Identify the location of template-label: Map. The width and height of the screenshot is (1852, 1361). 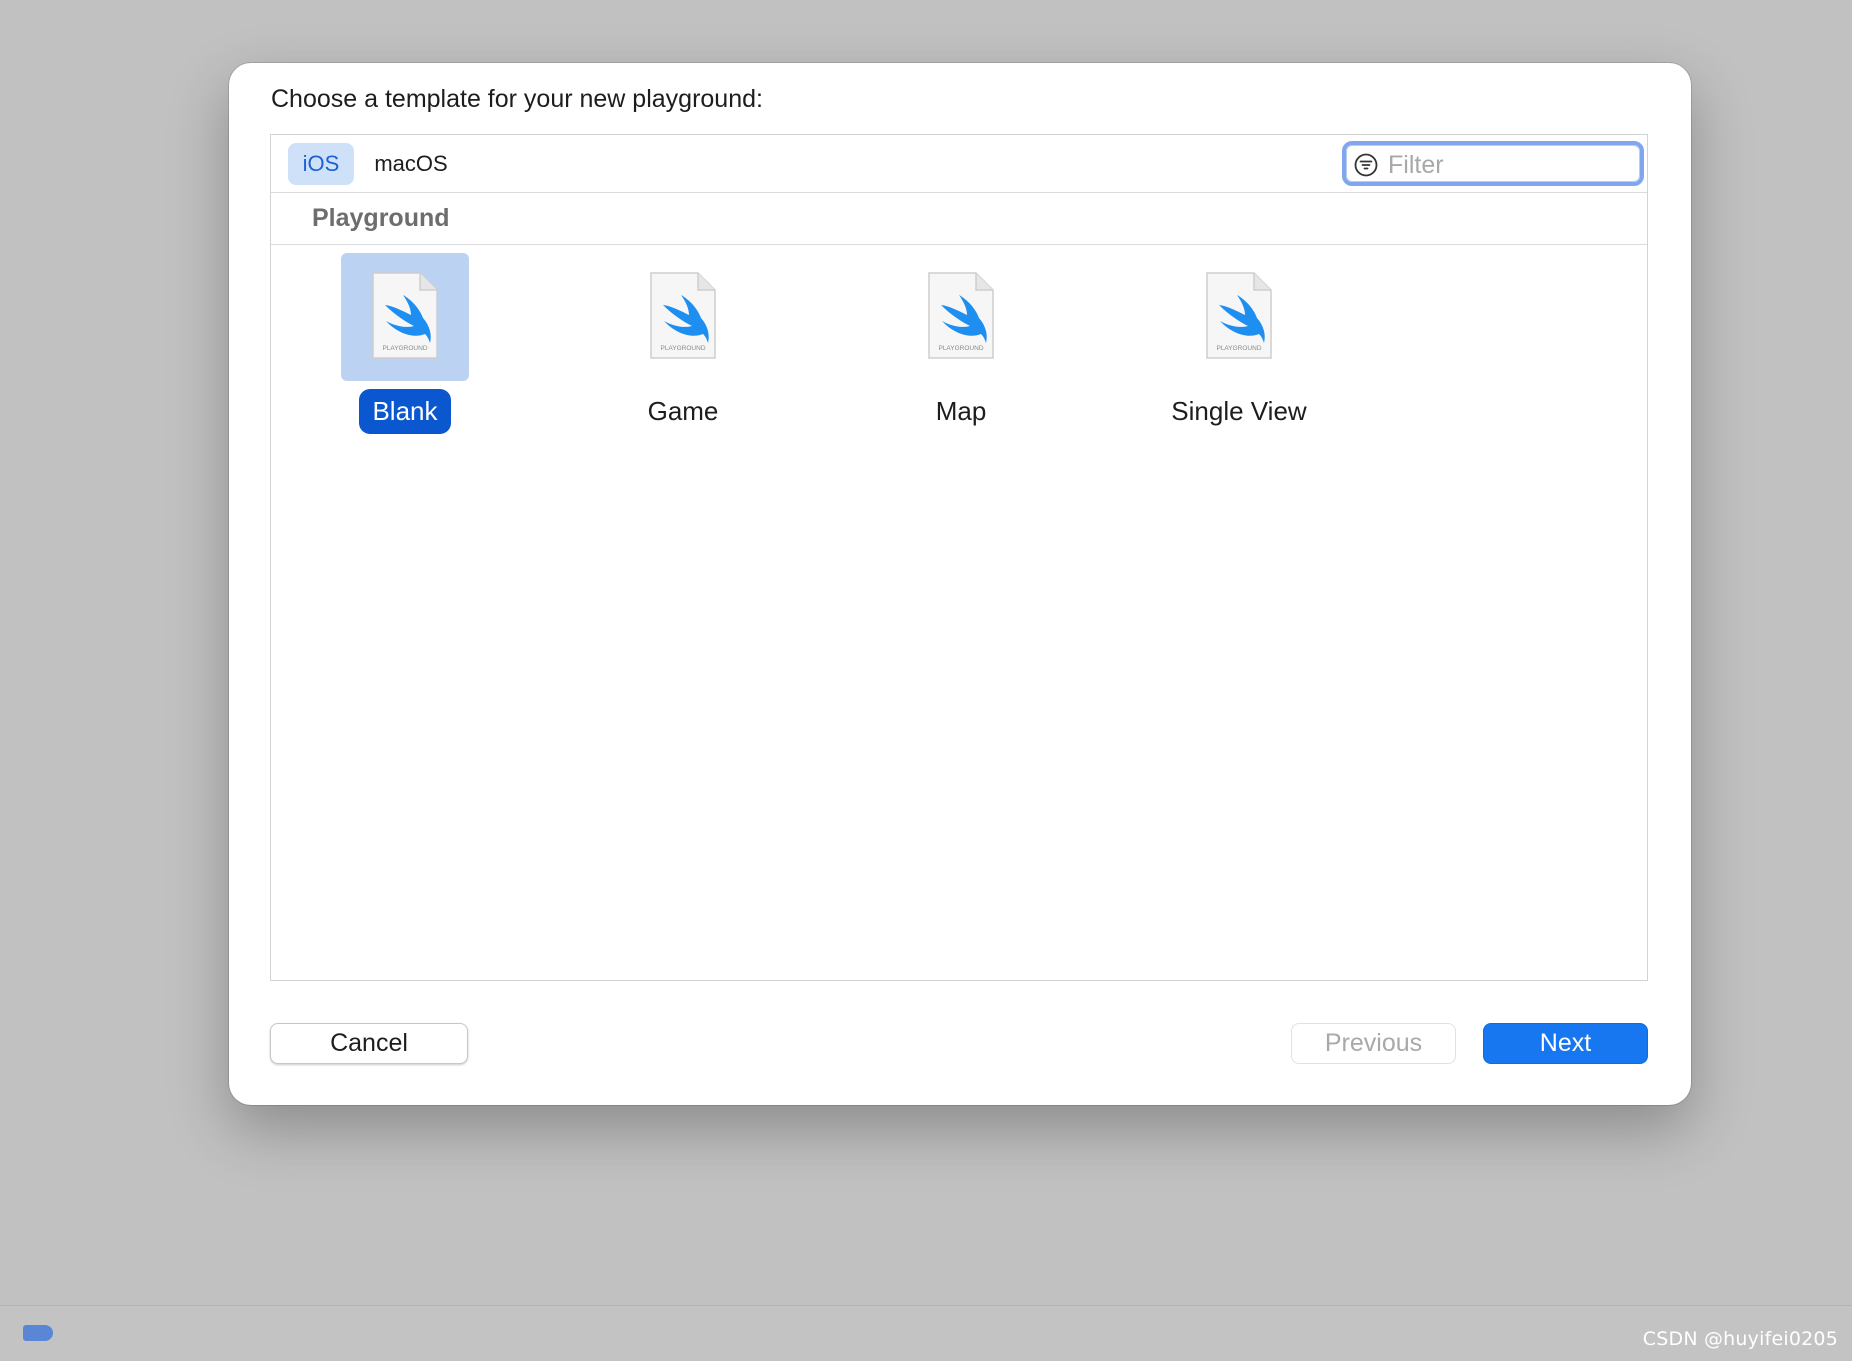
(961, 411).